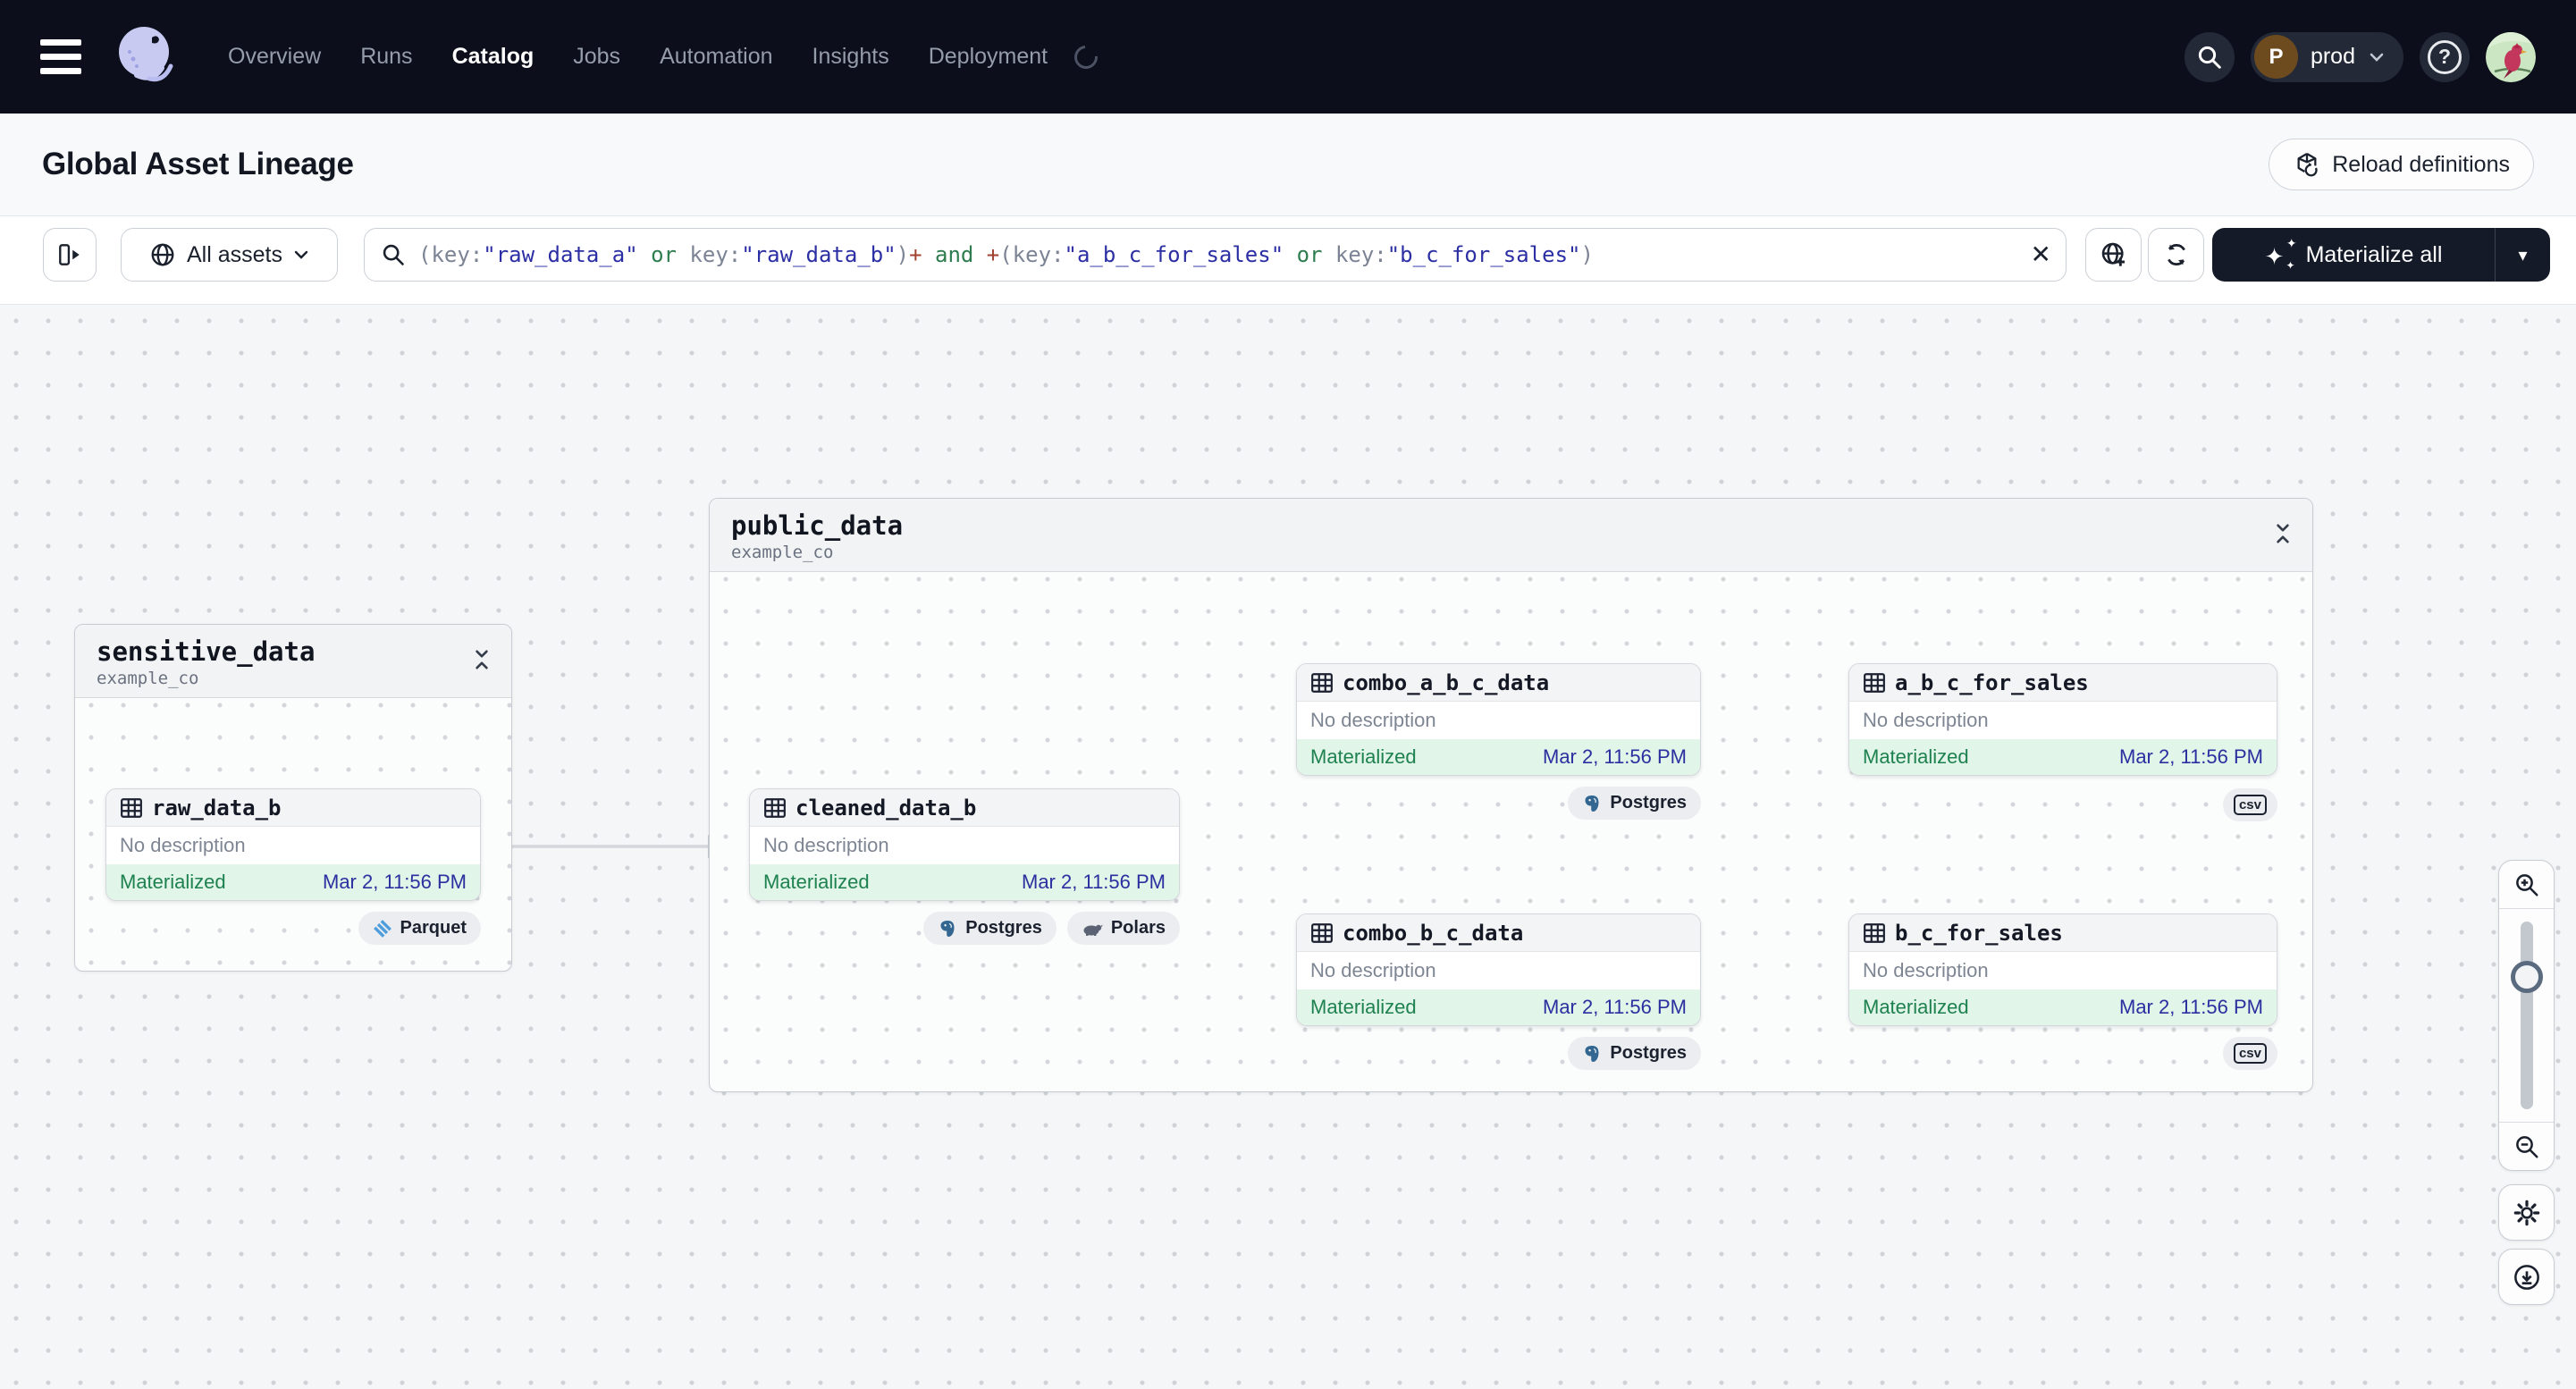 This screenshot has width=2576, height=1389. What do you see at coordinates (2523, 255) in the screenshot?
I see `materialize-options-button: ▾` at bounding box center [2523, 255].